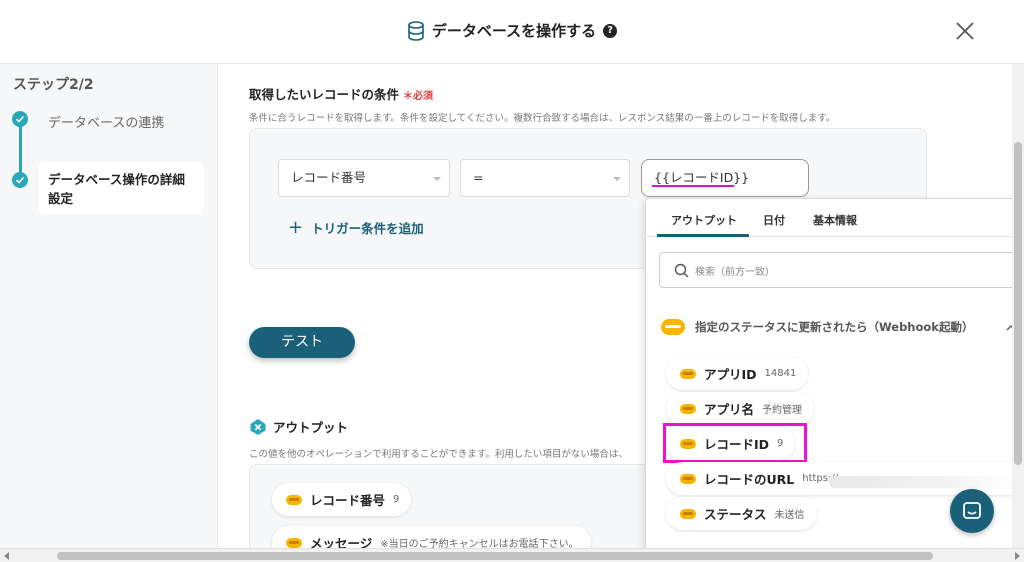 The height and width of the screenshot is (562, 1024). I want to click on vertical-scrollbar, so click(1018, 306).